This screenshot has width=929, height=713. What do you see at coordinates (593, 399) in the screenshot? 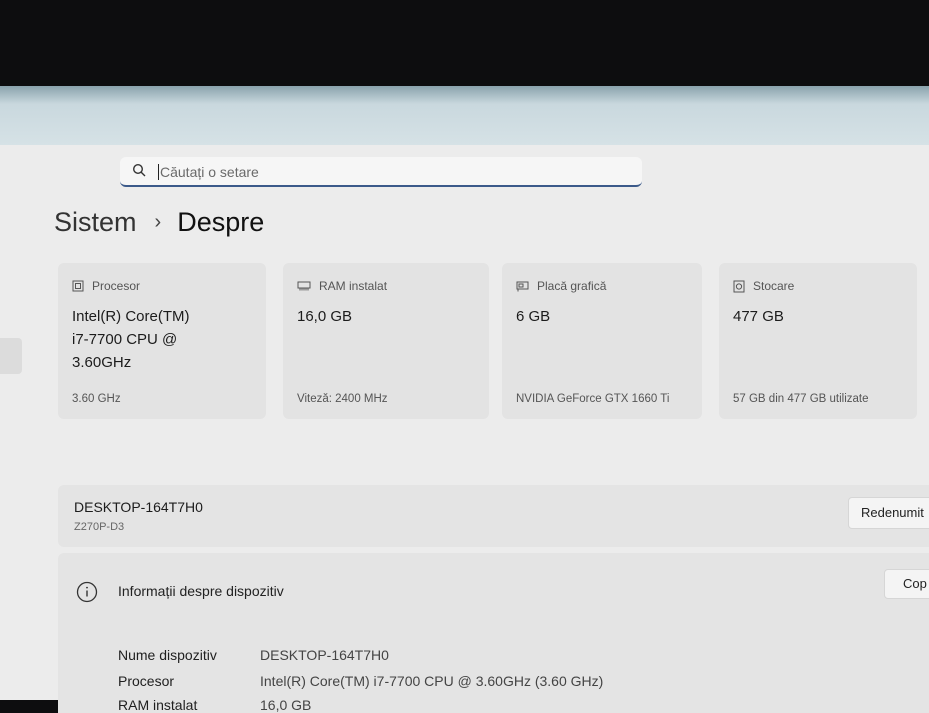
I see `gpu-model: NVIDIA GeForce GTX 1660 Ti` at bounding box center [593, 399].